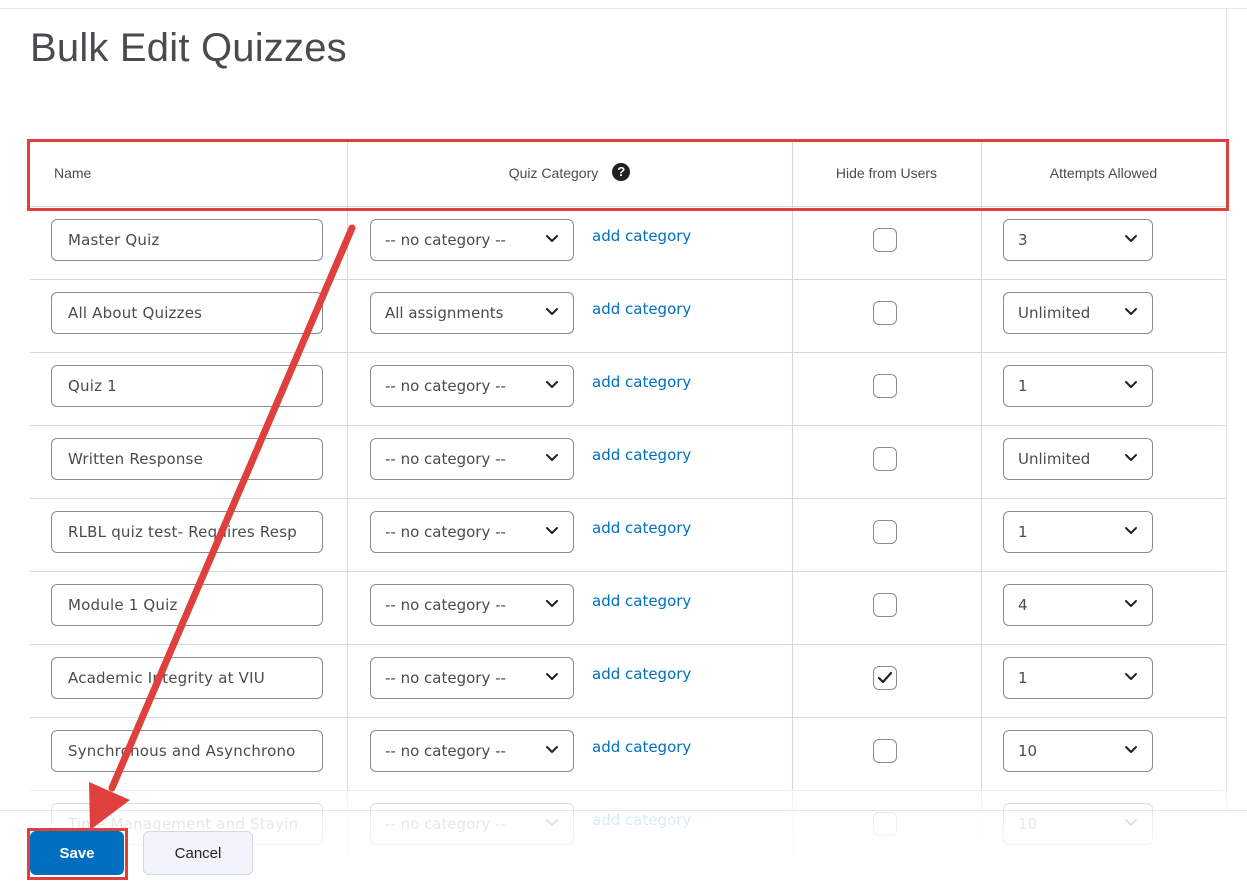 The image size is (1247, 884). What do you see at coordinates (1023, 605) in the screenshot?
I see `attempts-allowed-value: 4` at bounding box center [1023, 605].